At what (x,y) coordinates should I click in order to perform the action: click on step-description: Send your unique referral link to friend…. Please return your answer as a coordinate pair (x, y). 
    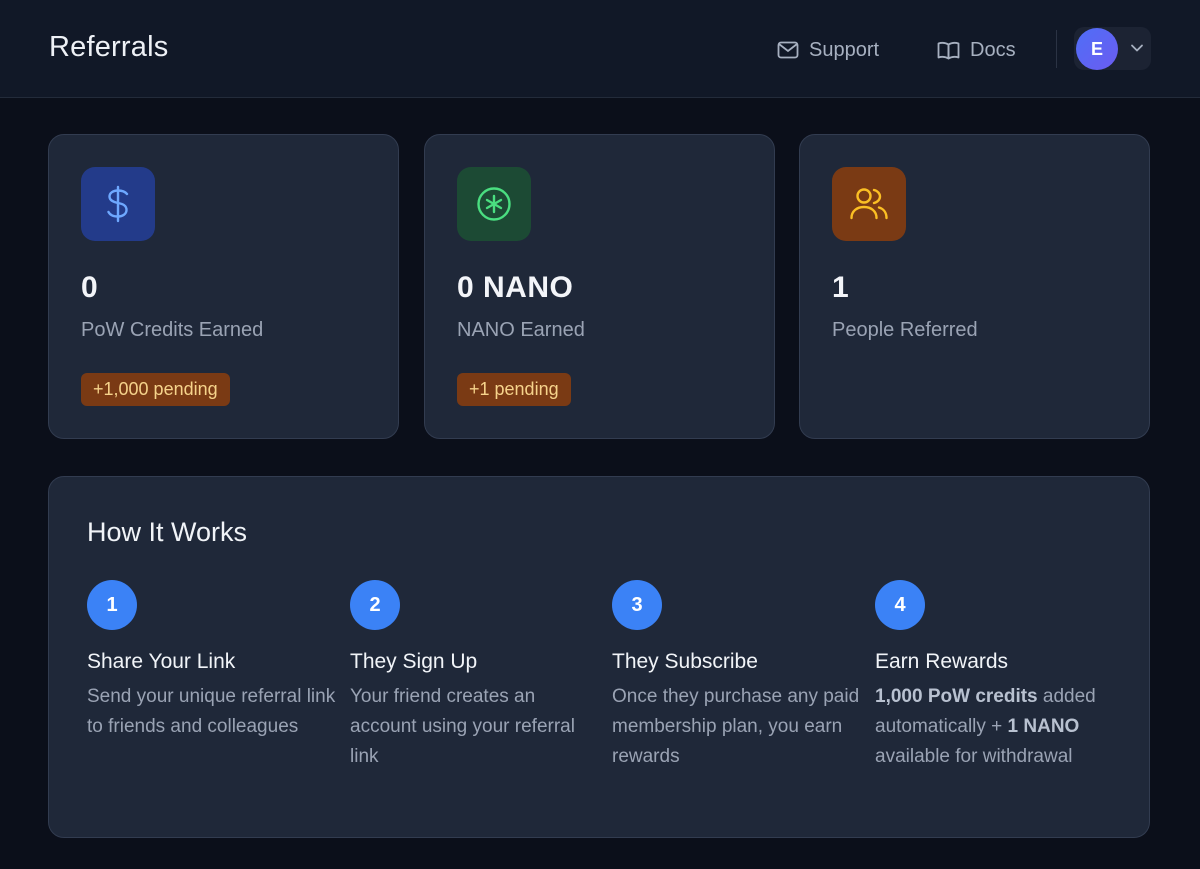
    Looking at the image, I should click on (211, 711).